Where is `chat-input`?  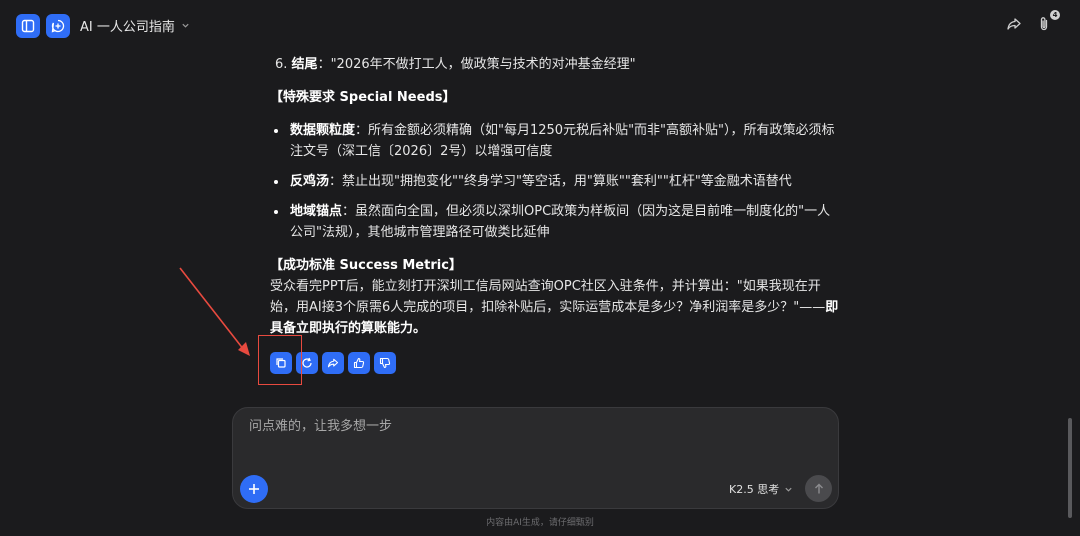 chat-input is located at coordinates (529, 426).